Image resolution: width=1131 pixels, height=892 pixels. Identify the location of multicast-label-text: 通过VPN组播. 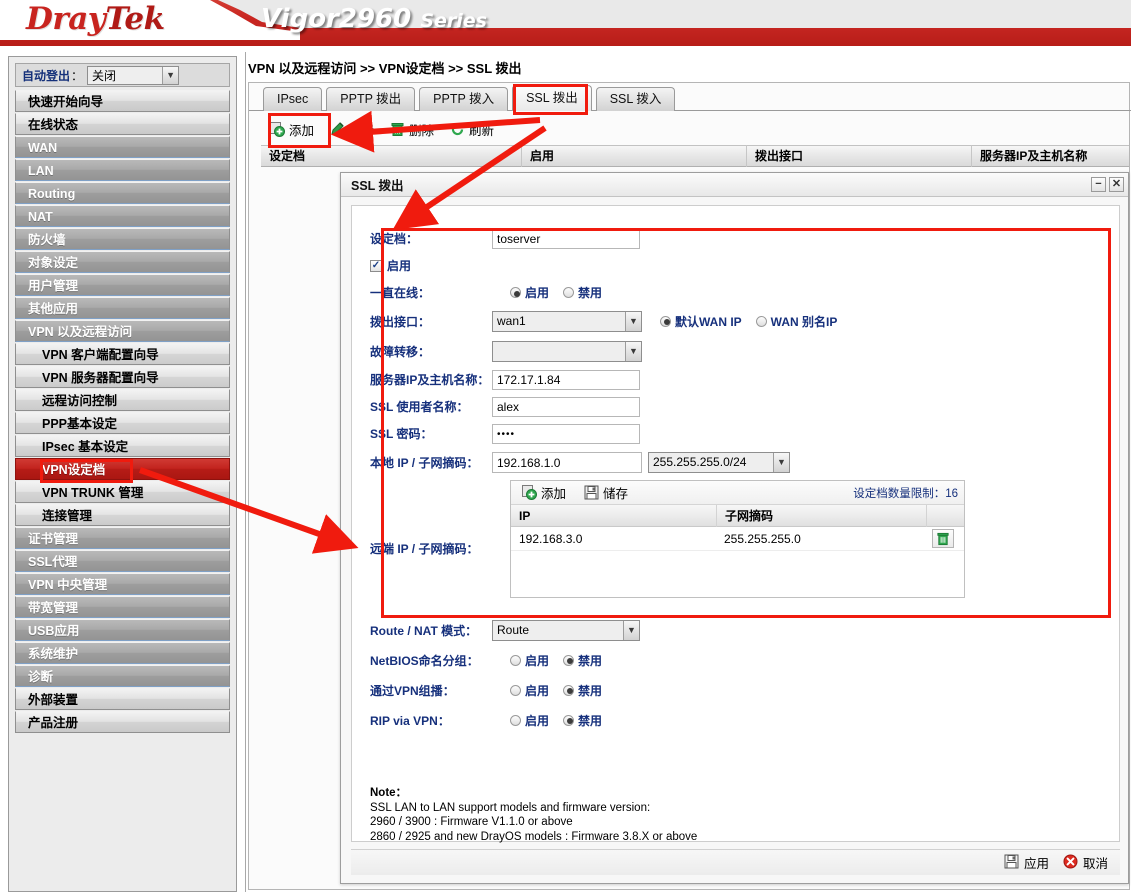
(406, 690).